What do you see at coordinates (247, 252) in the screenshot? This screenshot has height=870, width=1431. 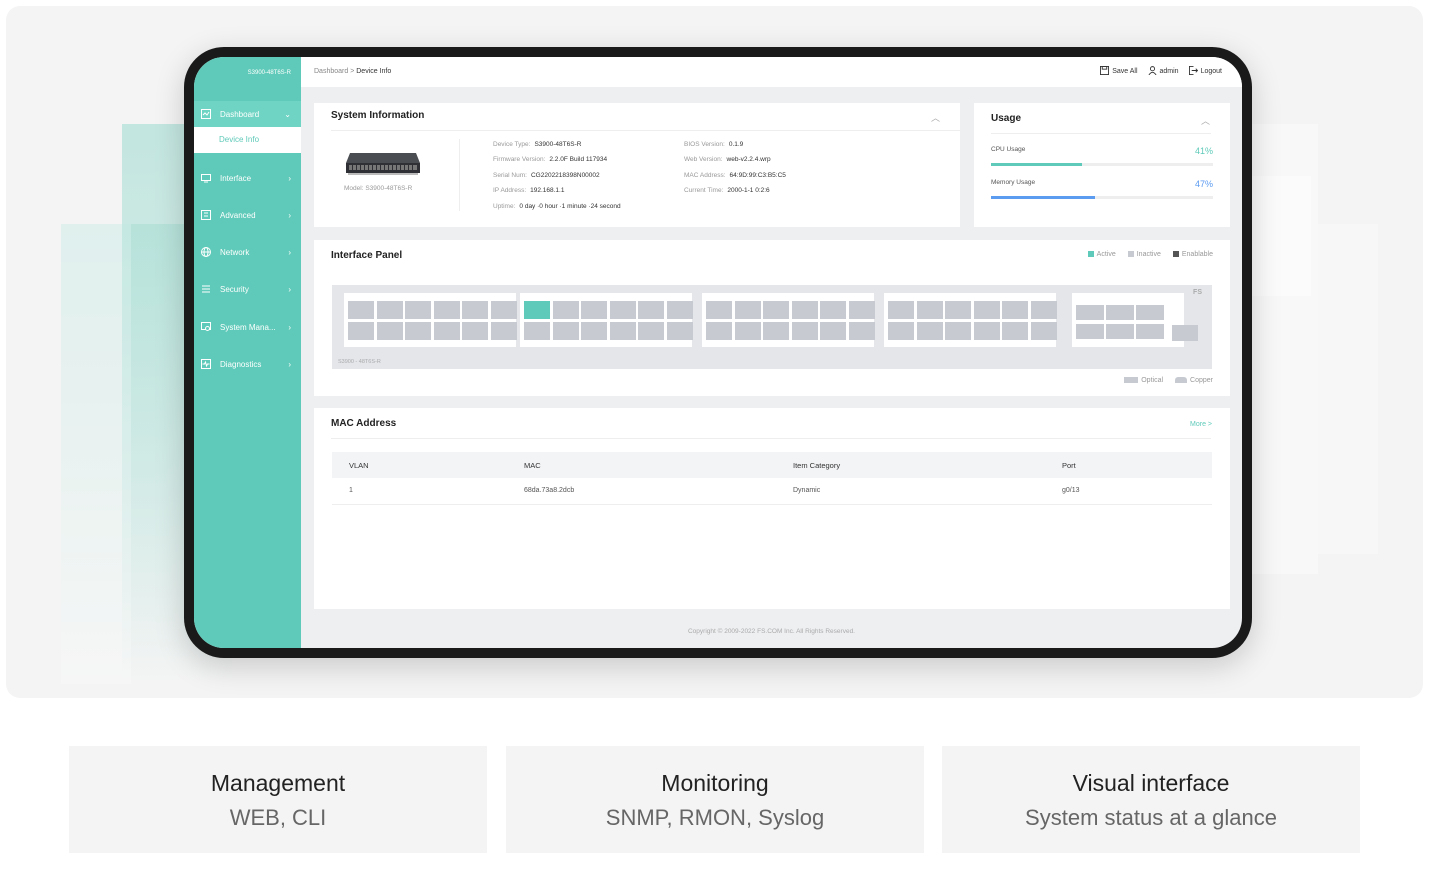 I see `sidebar-item-network: Network ›` at bounding box center [247, 252].